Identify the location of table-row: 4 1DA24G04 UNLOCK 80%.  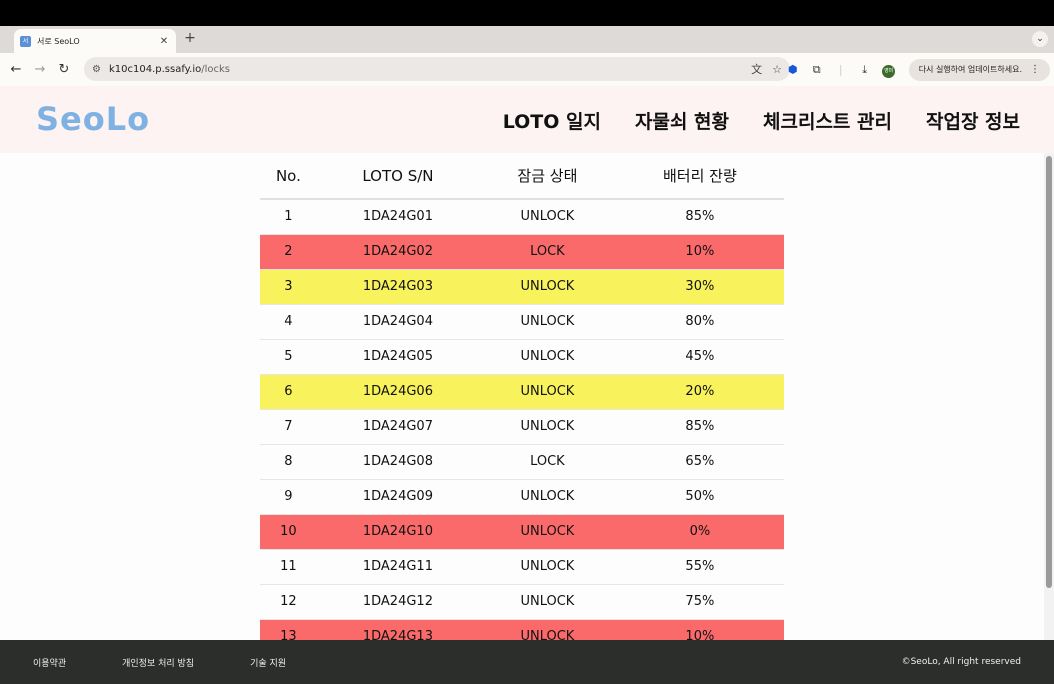
(522, 322).